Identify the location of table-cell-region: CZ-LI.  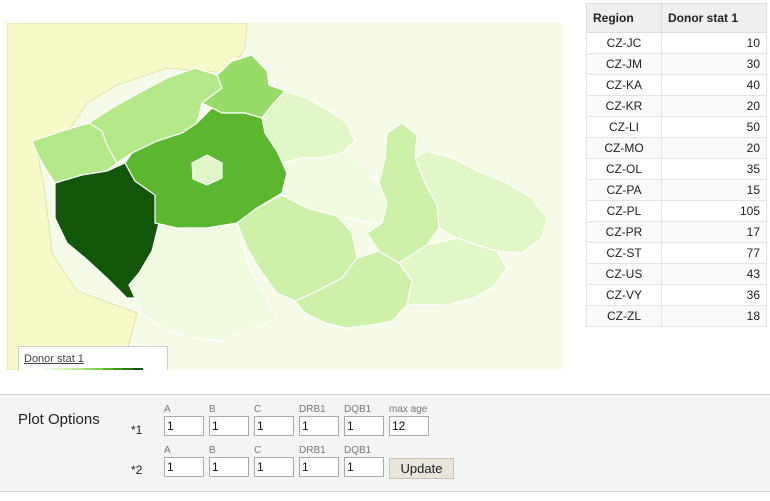
(624, 127).